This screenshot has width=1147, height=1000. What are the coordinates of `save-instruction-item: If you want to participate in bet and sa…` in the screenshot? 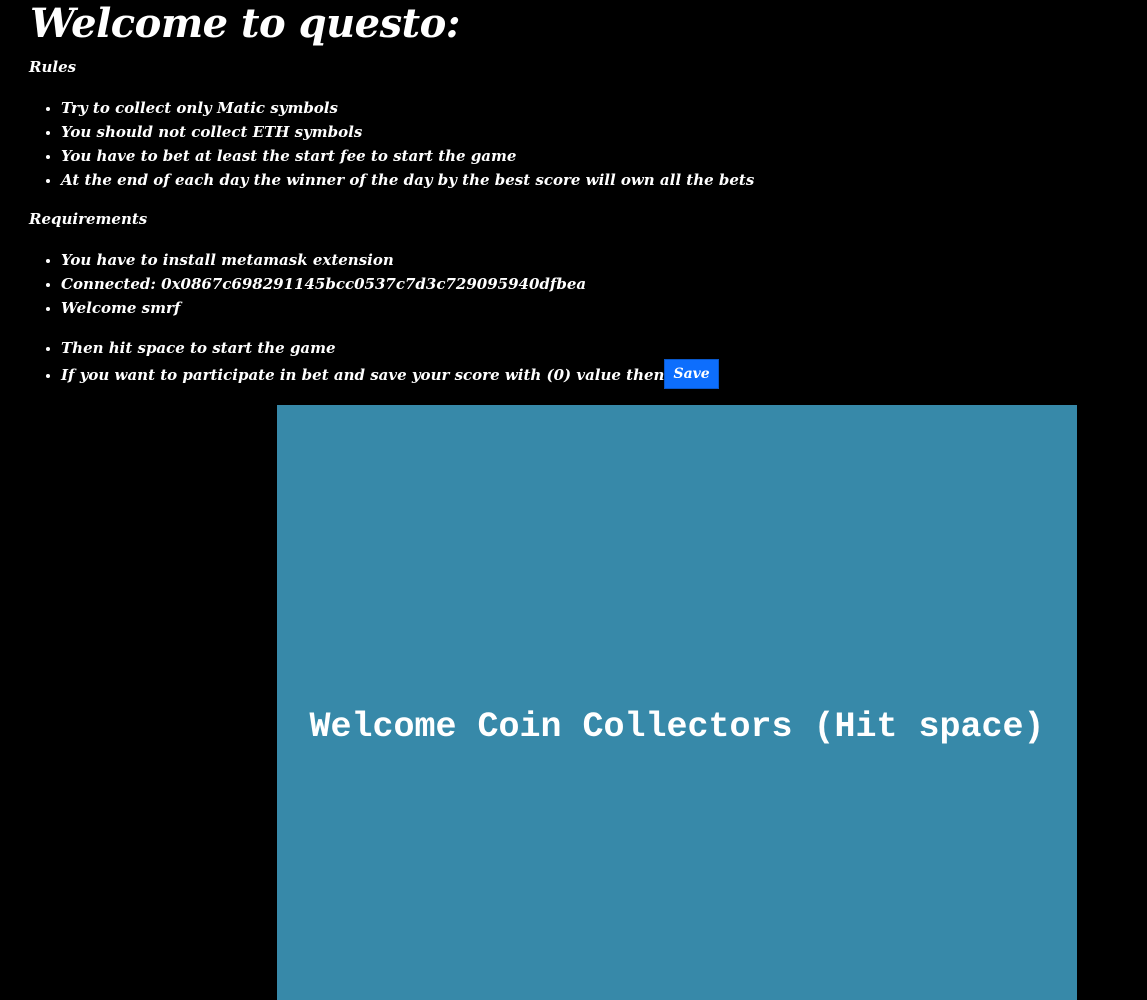 It's located at (390, 375).